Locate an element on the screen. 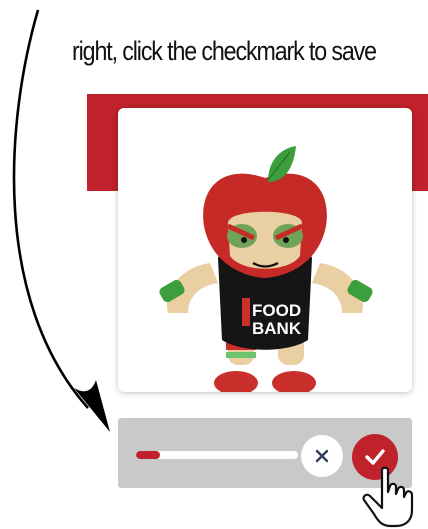  cancel-button is located at coordinates (322, 456).